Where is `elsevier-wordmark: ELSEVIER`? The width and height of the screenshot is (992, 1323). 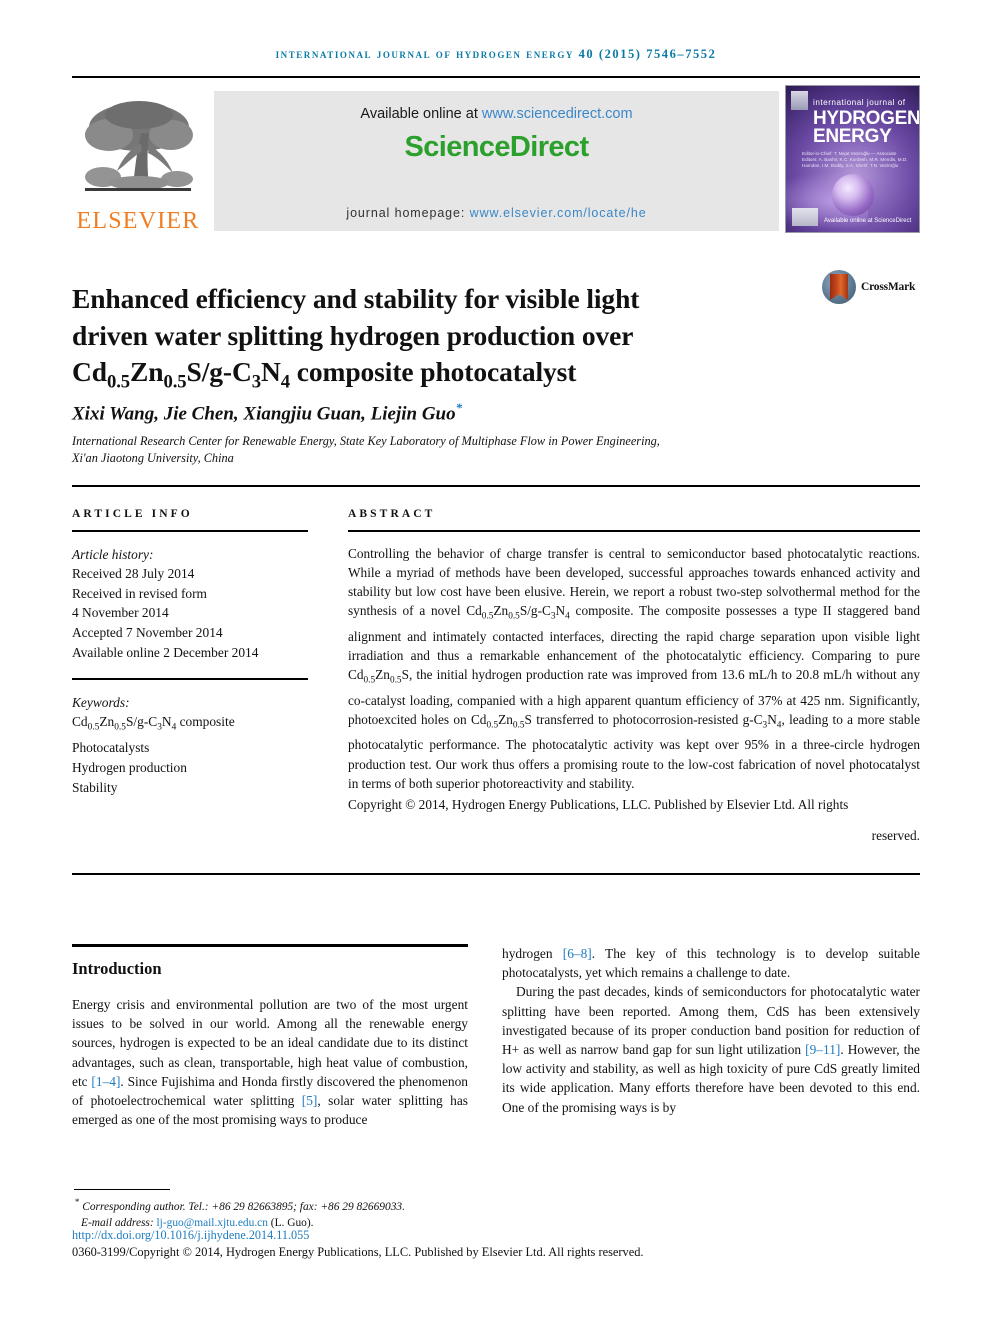 elsevier-wordmark: ELSEVIER is located at coordinates (138, 221).